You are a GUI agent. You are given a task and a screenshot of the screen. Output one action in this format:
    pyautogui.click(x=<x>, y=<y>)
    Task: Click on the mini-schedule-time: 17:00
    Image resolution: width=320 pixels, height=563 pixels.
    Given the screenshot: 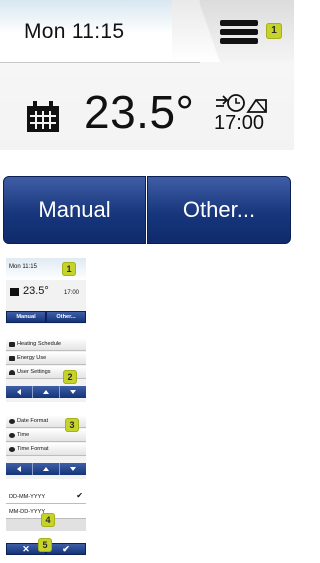 What is the action you would take?
    pyautogui.click(x=72, y=293)
    